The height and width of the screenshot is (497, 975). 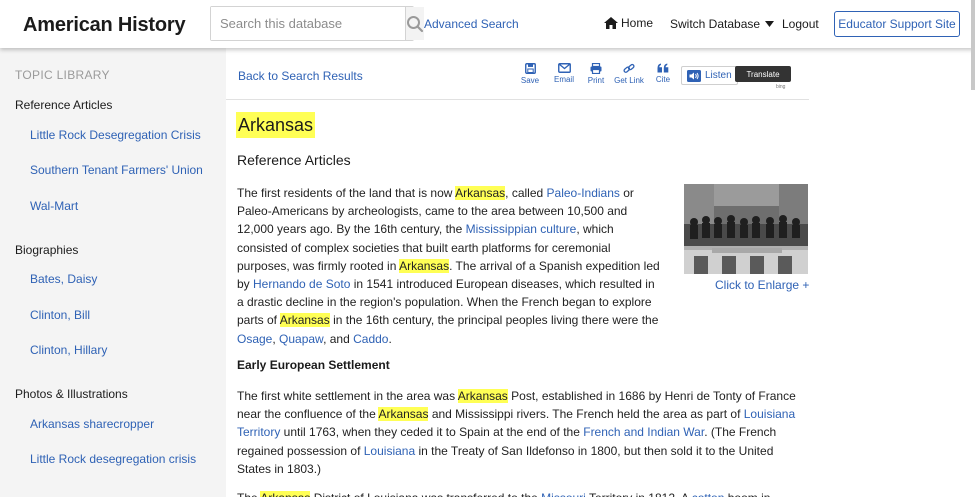 I want to click on inline-link: French and Indian War, so click(x=643, y=432).